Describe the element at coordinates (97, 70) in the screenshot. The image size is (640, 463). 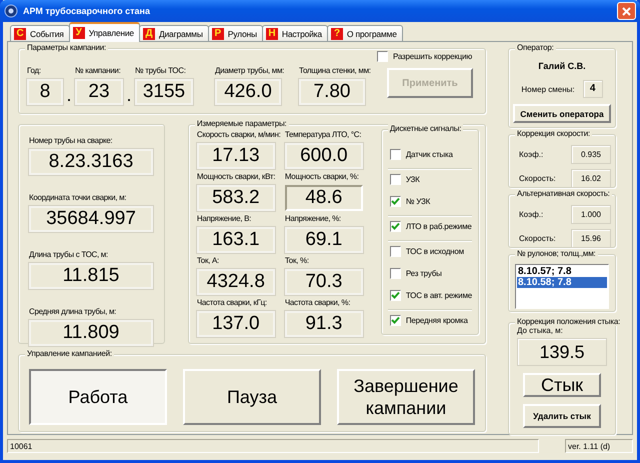
I see `field-label: № кампании:` at that location.